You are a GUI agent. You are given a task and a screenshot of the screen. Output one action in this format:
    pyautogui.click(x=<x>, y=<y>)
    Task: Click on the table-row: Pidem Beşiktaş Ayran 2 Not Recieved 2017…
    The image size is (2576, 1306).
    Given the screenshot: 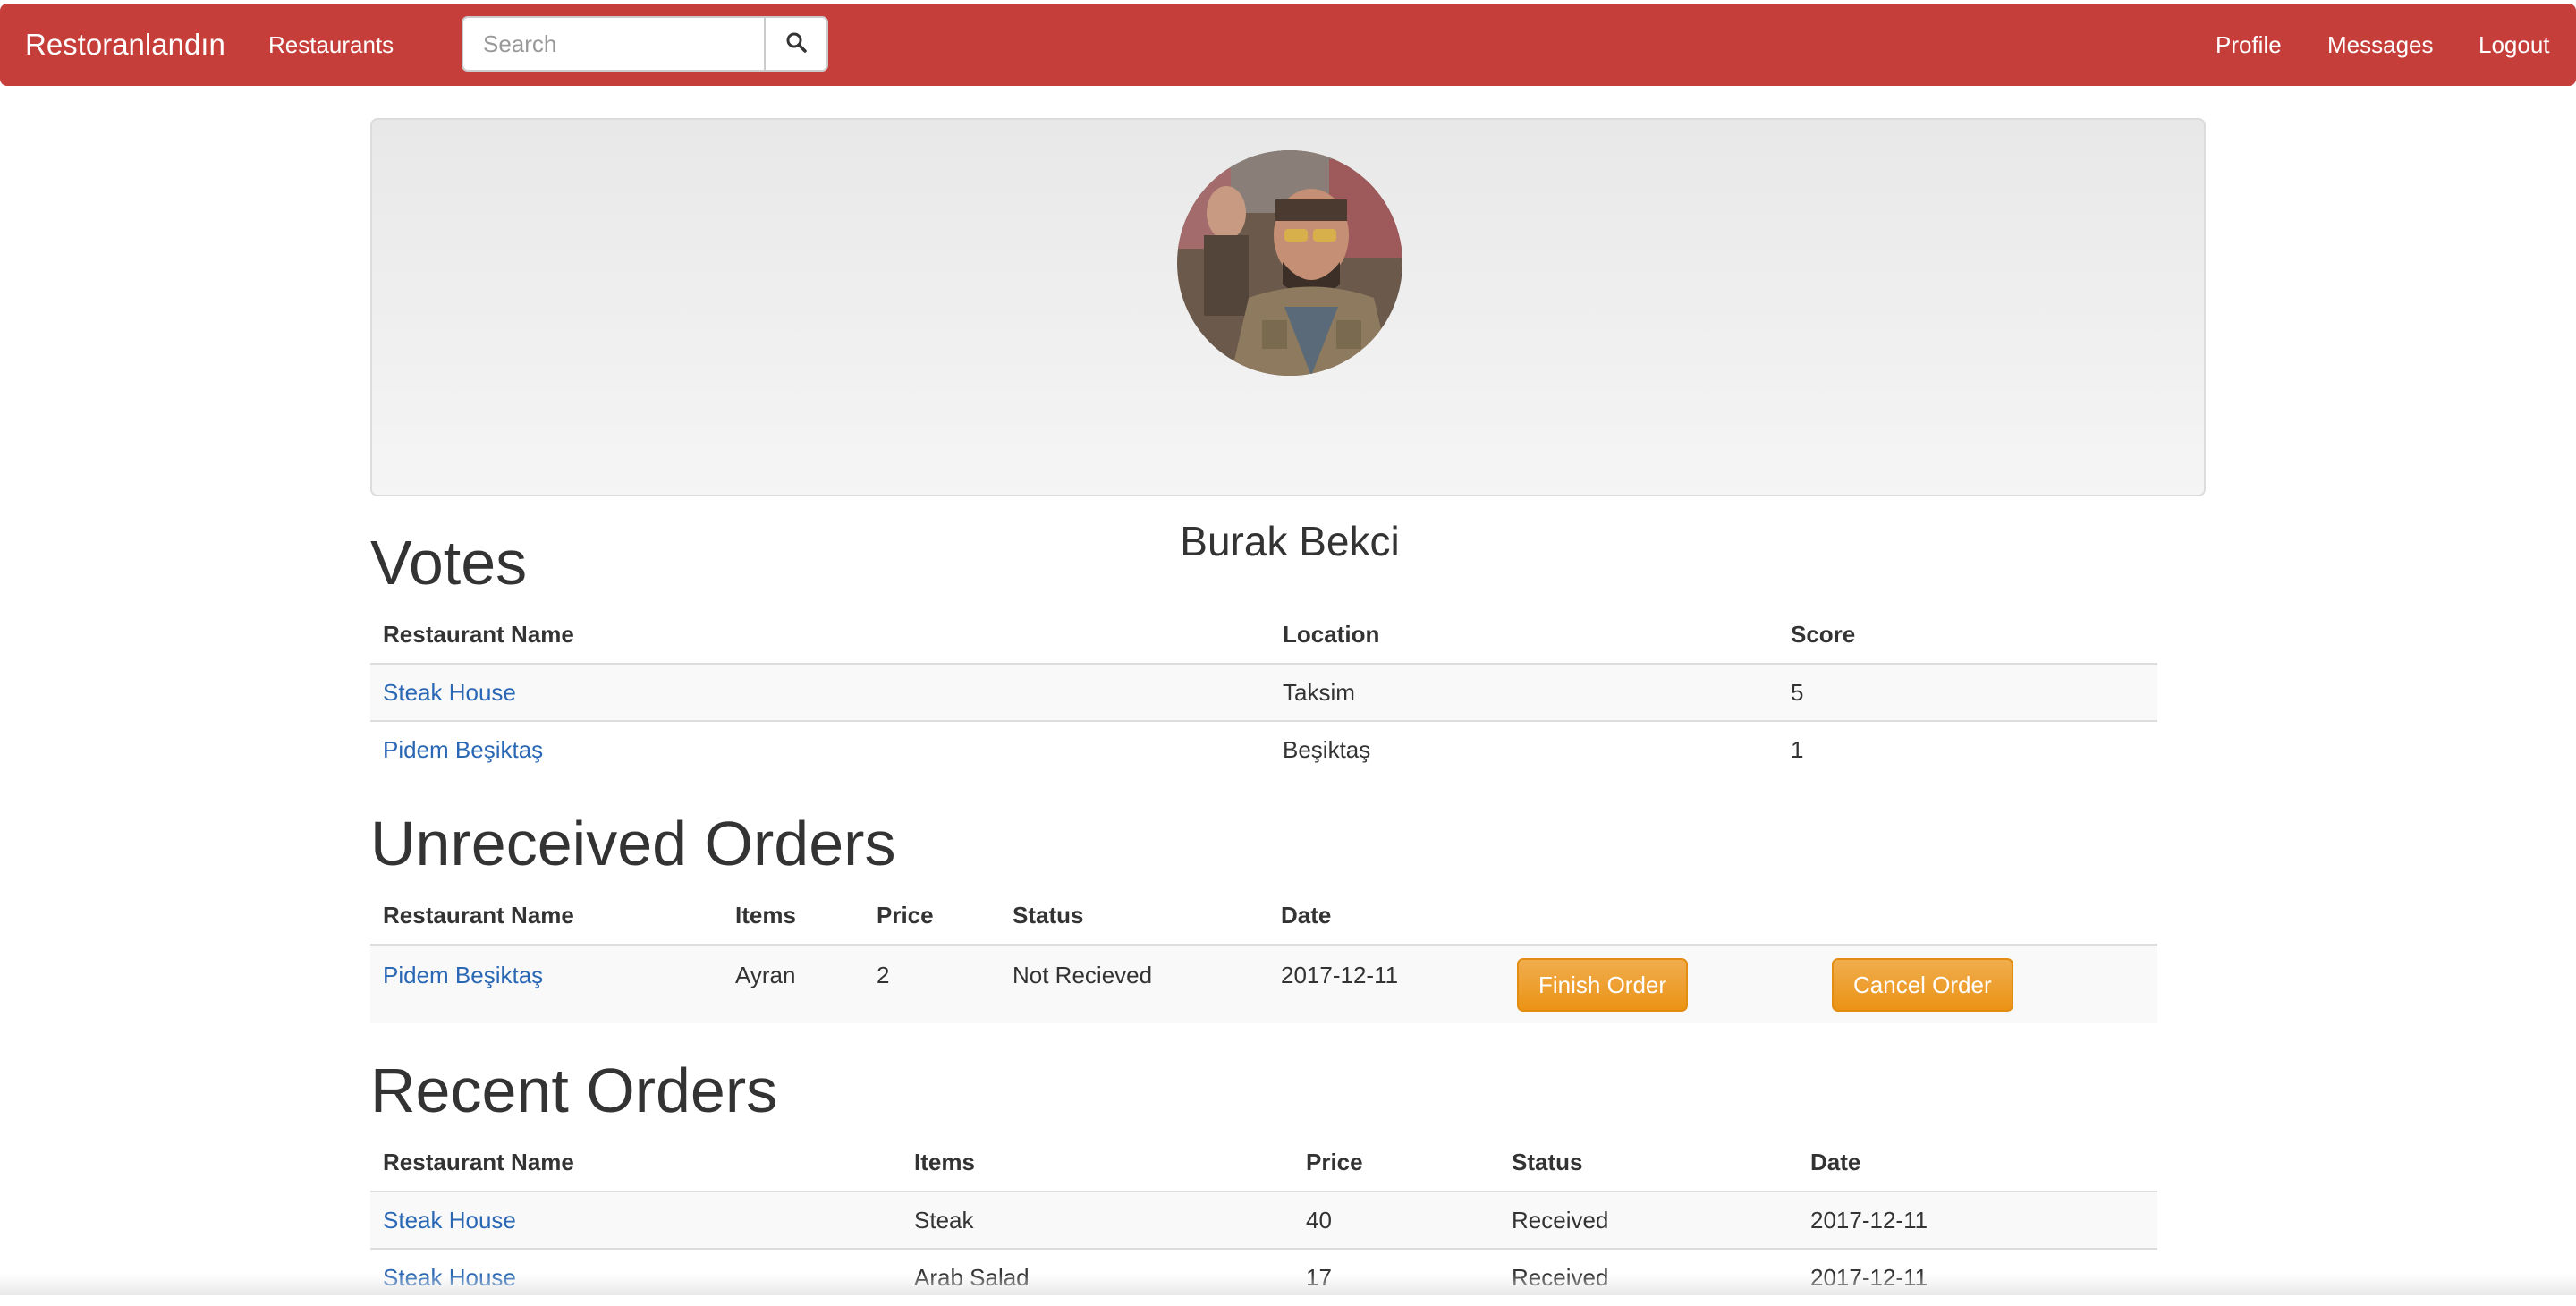 What is the action you would take?
    pyautogui.click(x=1263, y=984)
    